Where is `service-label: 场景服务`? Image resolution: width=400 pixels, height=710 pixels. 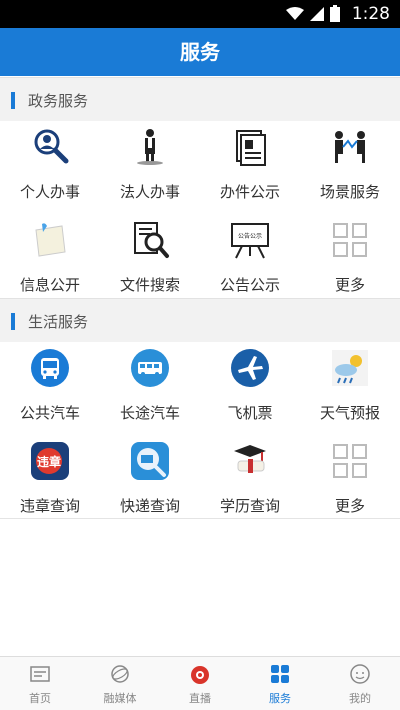 service-label: 场景服务 is located at coordinates (349, 192).